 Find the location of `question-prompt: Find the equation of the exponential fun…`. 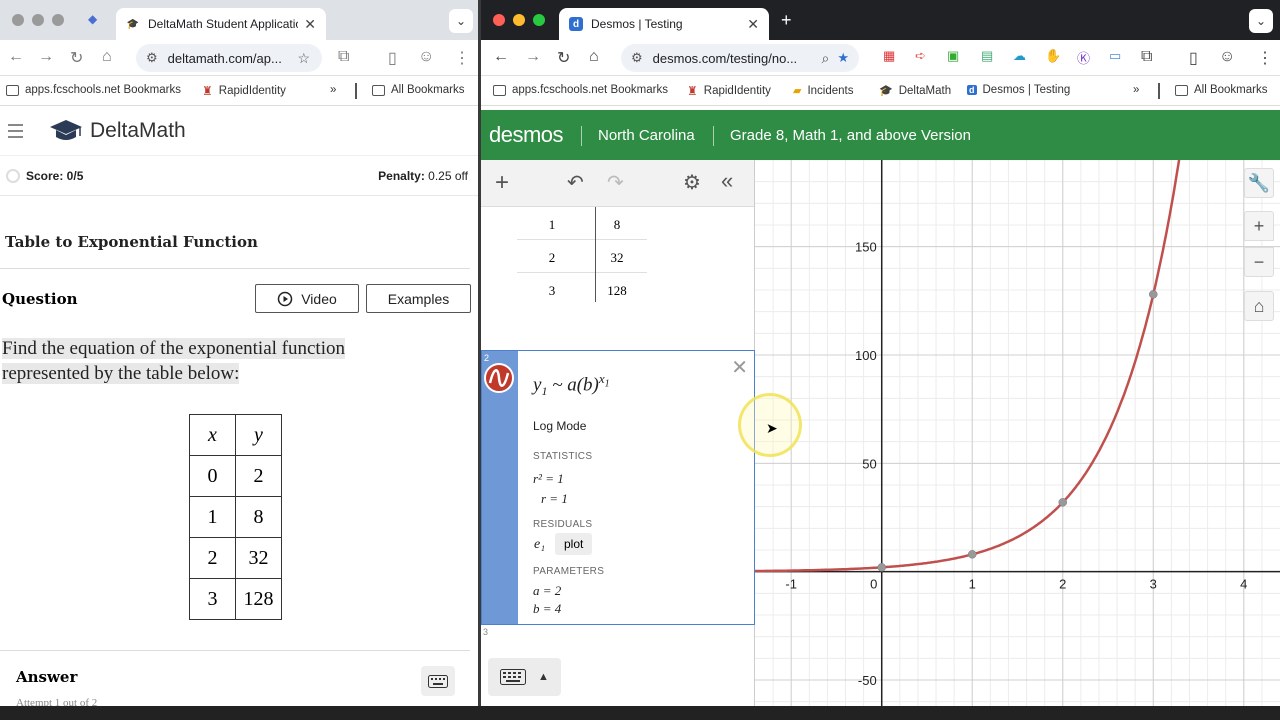

question-prompt: Find the equation of the exponential fun… is located at coordinates (192, 361).